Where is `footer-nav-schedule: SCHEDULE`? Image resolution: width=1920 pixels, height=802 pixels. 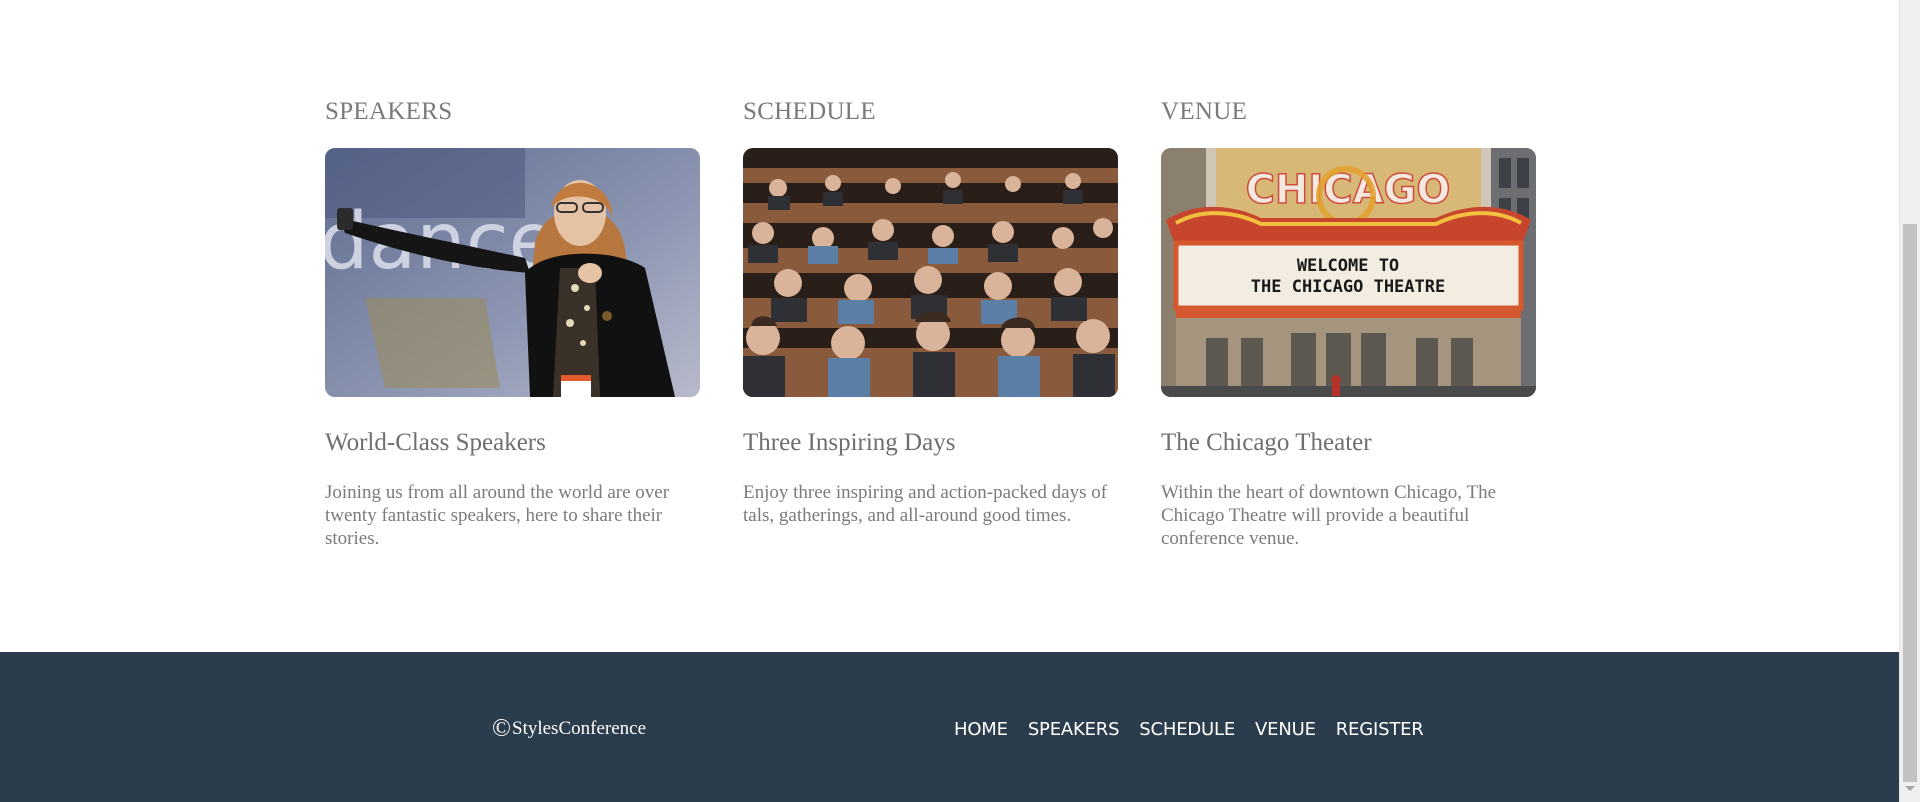
footer-nav-schedule: SCHEDULE is located at coordinates (1187, 730).